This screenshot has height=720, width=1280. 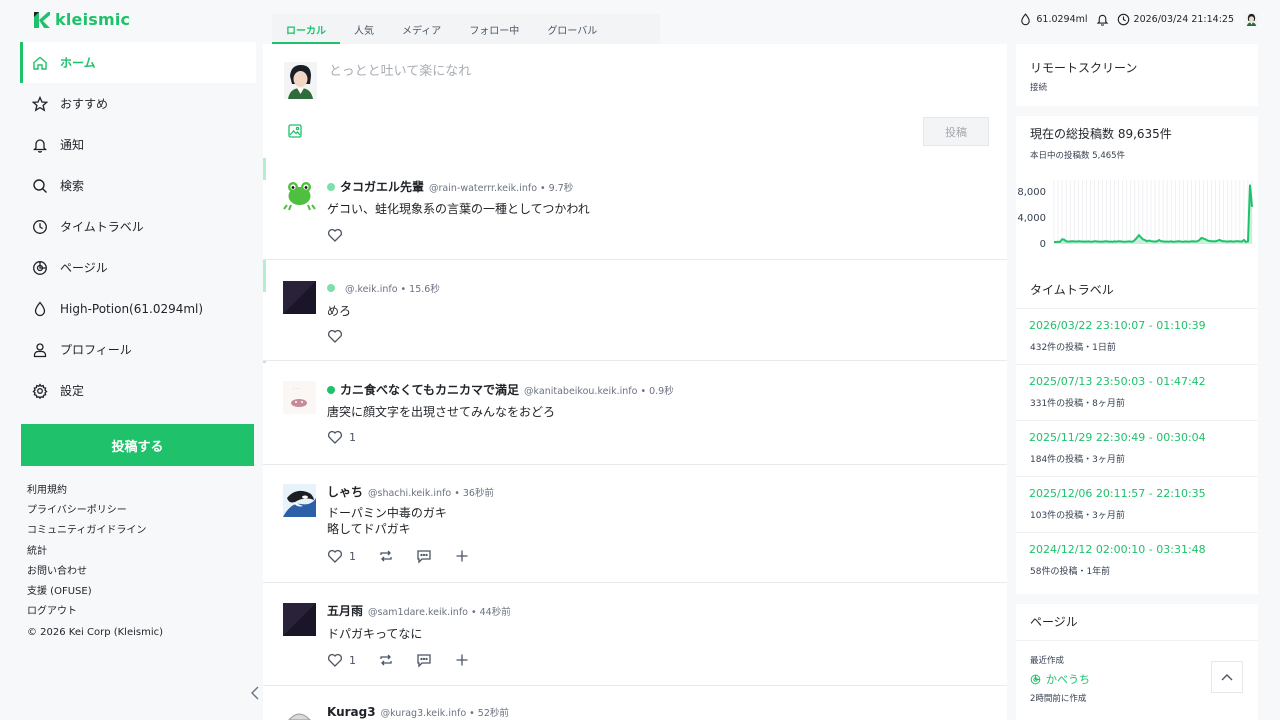 I want to click on chevron-up-icon, so click(x=1227, y=677).